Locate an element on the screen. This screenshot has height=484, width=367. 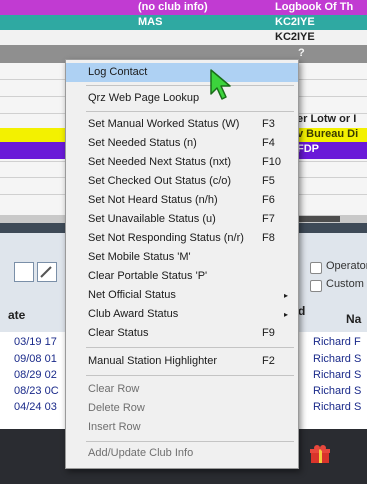
menu-item-shortcut: F8 is located at coordinates (268, 238).